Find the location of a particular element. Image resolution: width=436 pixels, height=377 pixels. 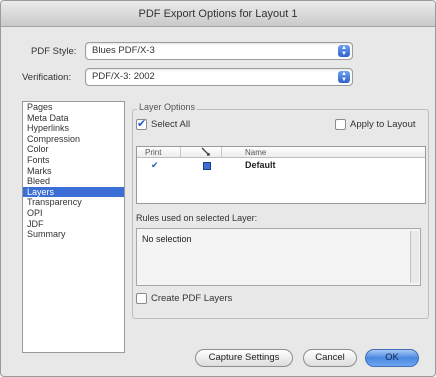

select-all-label: Select All is located at coordinates (171, 124).